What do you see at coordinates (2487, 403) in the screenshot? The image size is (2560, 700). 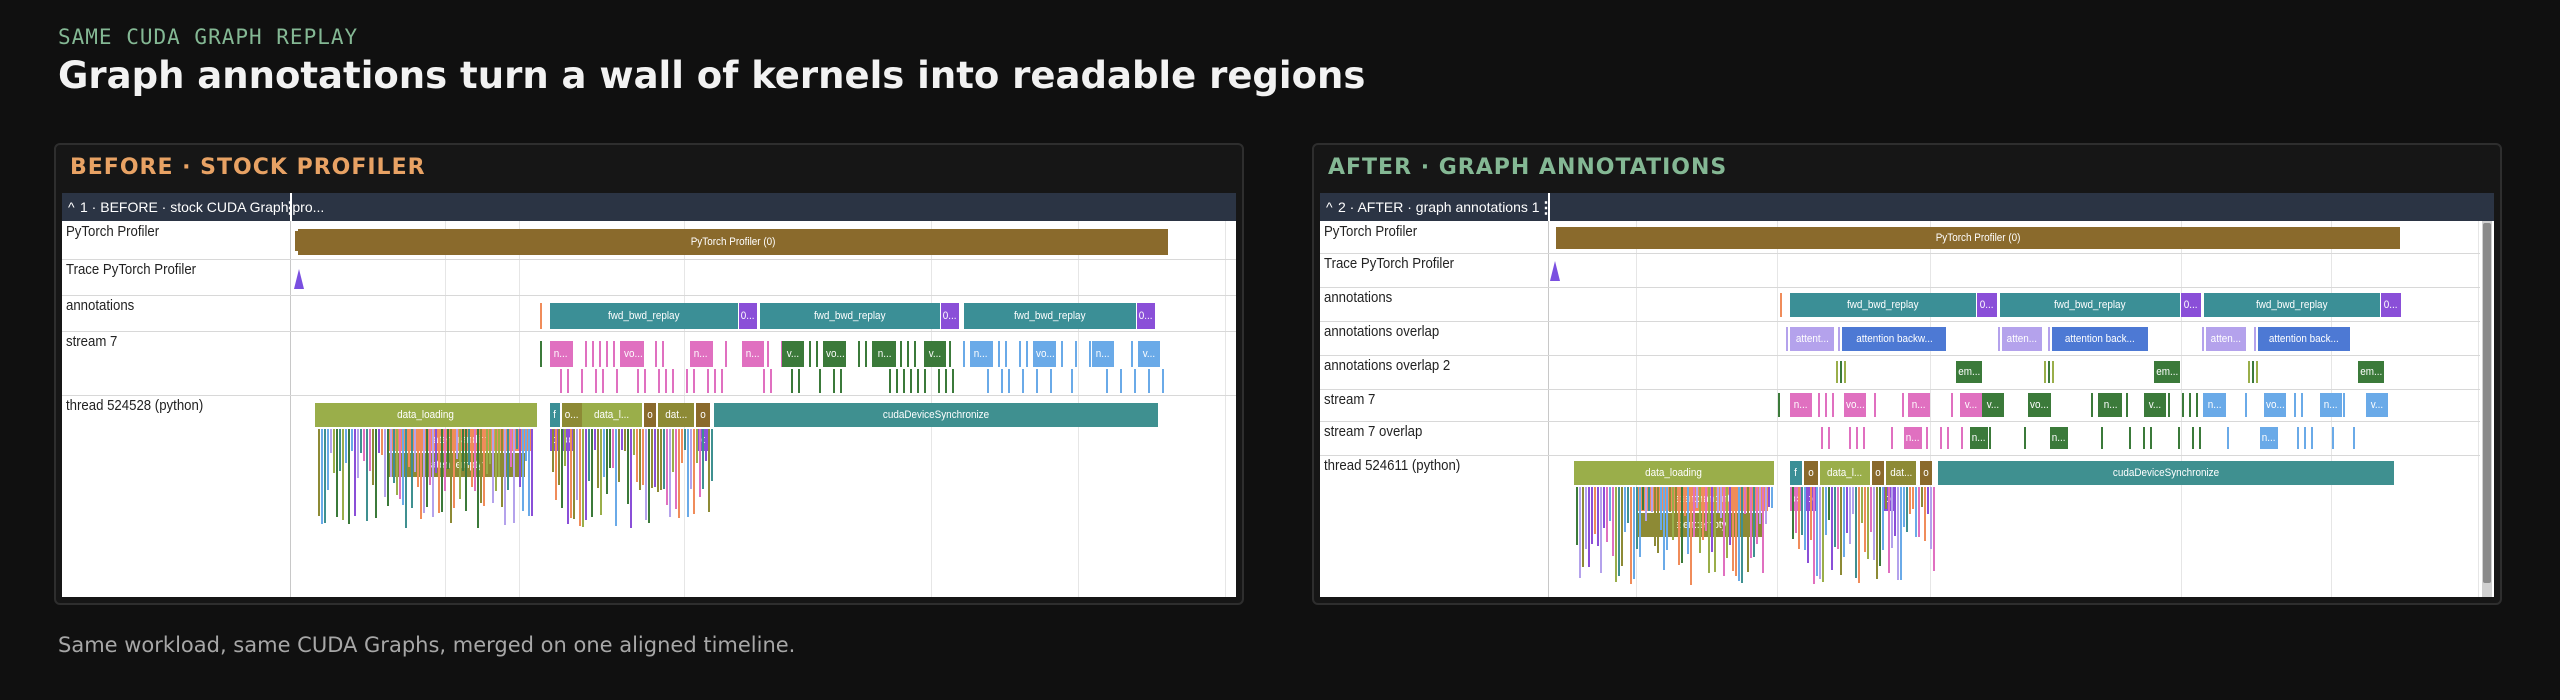 I see `scrollbar-thumb` at bounding box center [2487, 403].